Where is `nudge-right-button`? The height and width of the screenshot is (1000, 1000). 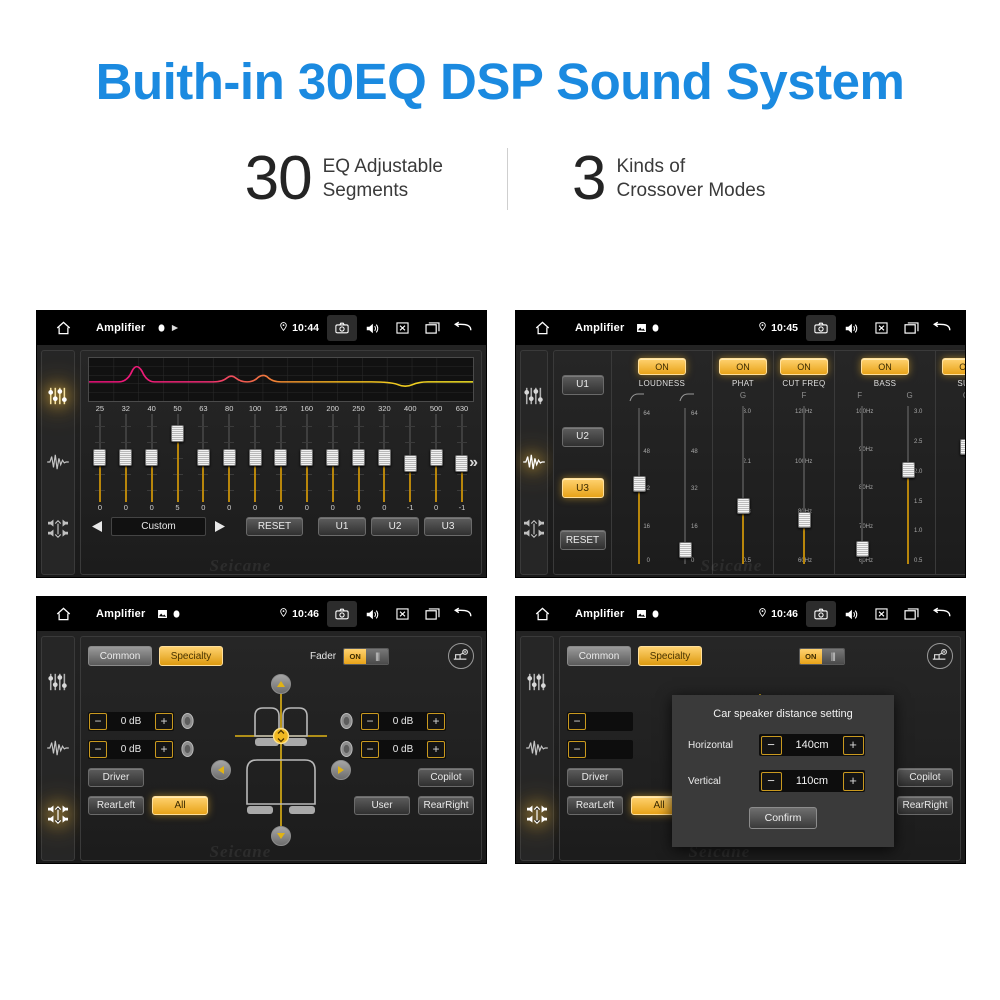
nudge-right-button is located at coordinates (341, 770).